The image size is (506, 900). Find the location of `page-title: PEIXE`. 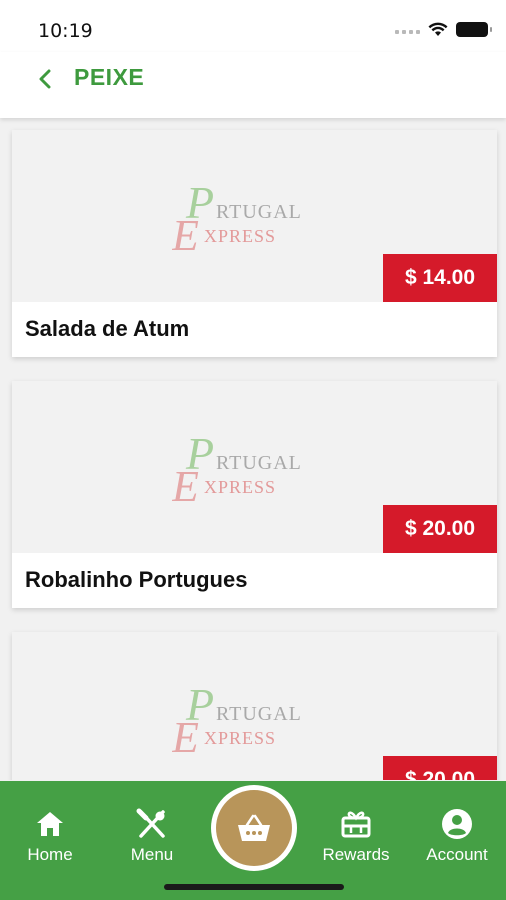

page-title: PEIXE is located at coordinates (109, 77).